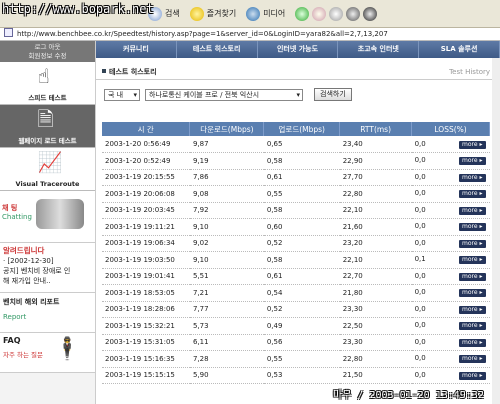 The image size is (500, 404). I want to click on page-icon, so click(8, 32).